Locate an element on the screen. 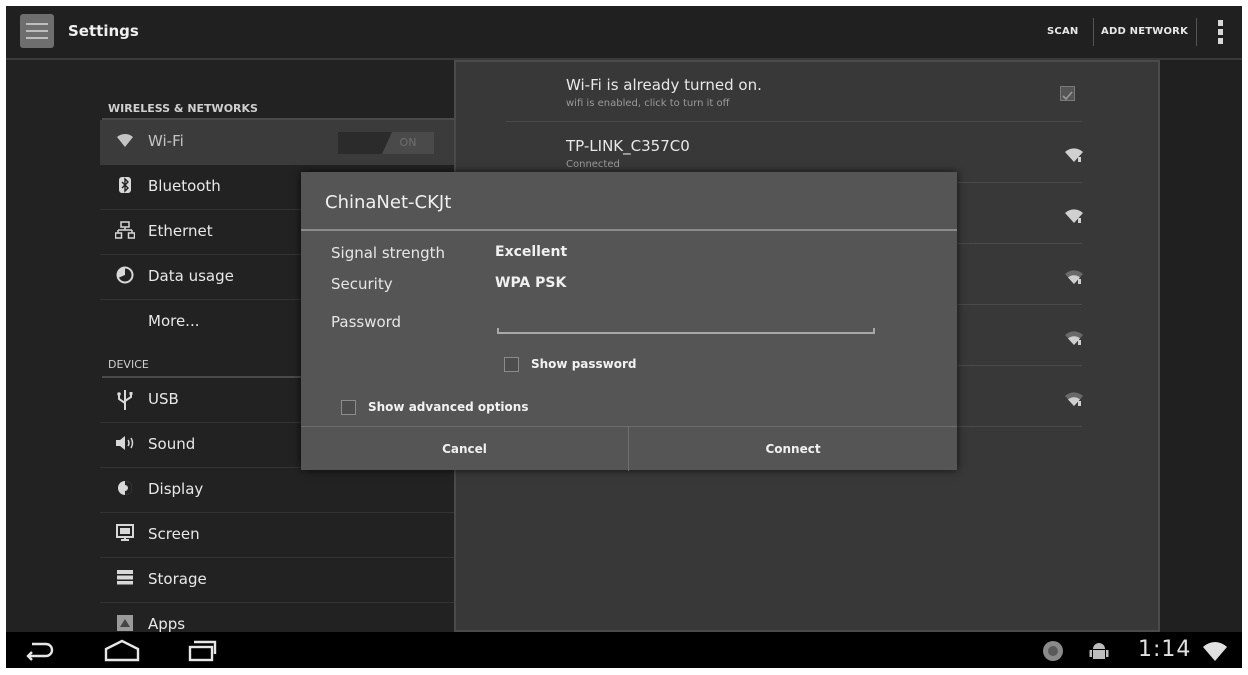 This screenshot has width=1248, height=675. toggle-on-label: ON is located at coordinates (408, 143).